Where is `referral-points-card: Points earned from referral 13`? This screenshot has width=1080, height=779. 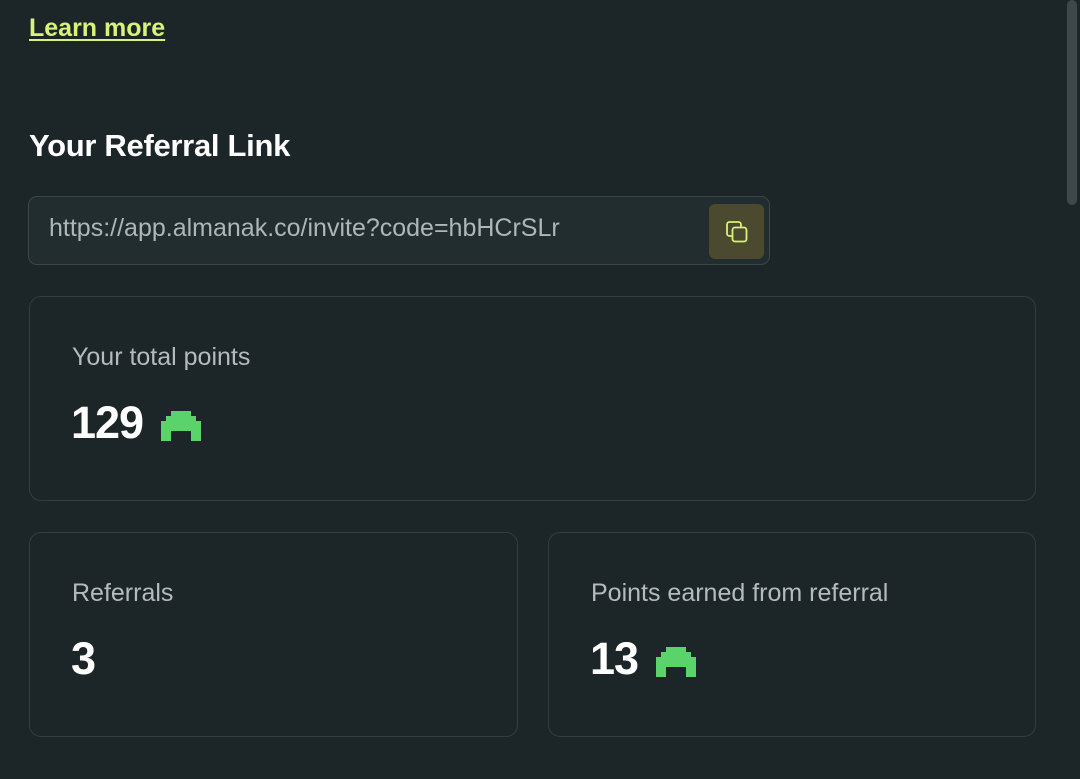 referral-points-card: Points earned from referral 13 is located at coordinates (792, 634).